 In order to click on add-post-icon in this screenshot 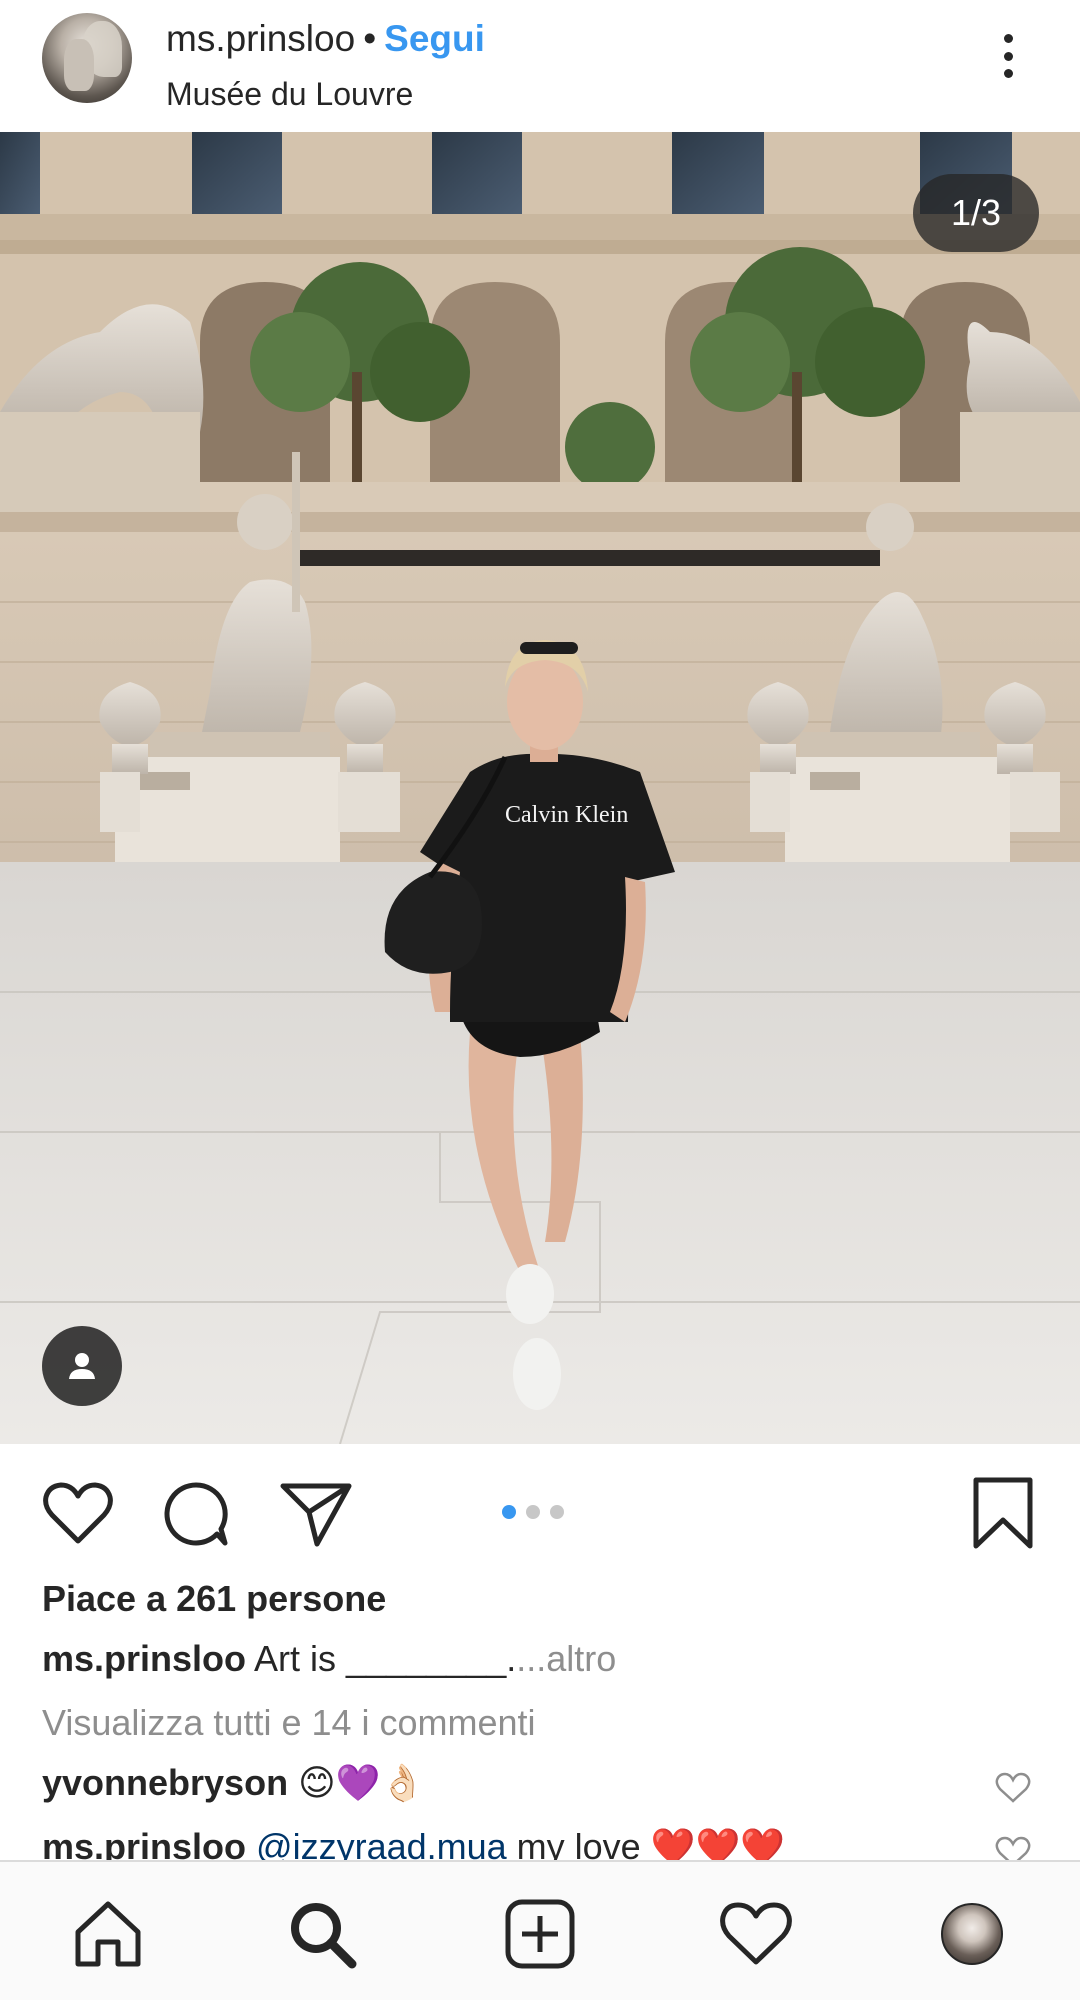, I will do `click(540, 1934)`.